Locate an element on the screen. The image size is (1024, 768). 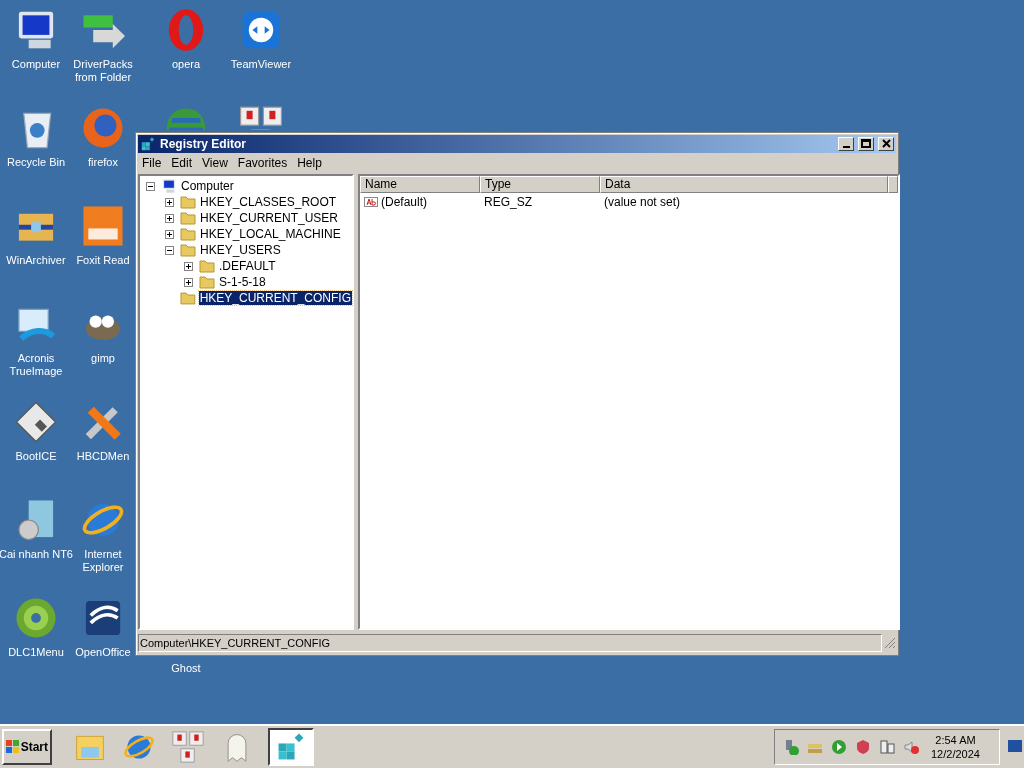
table-cell-text: REG_SZ is located at coordinates (508, 202).